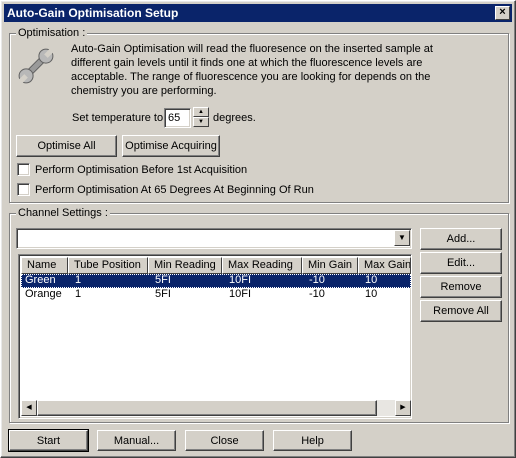  What do you see at coordinates (403, 408) in the screenshot?
I see `scroll-right-icon: ▶` at bounding box center [403, 408].